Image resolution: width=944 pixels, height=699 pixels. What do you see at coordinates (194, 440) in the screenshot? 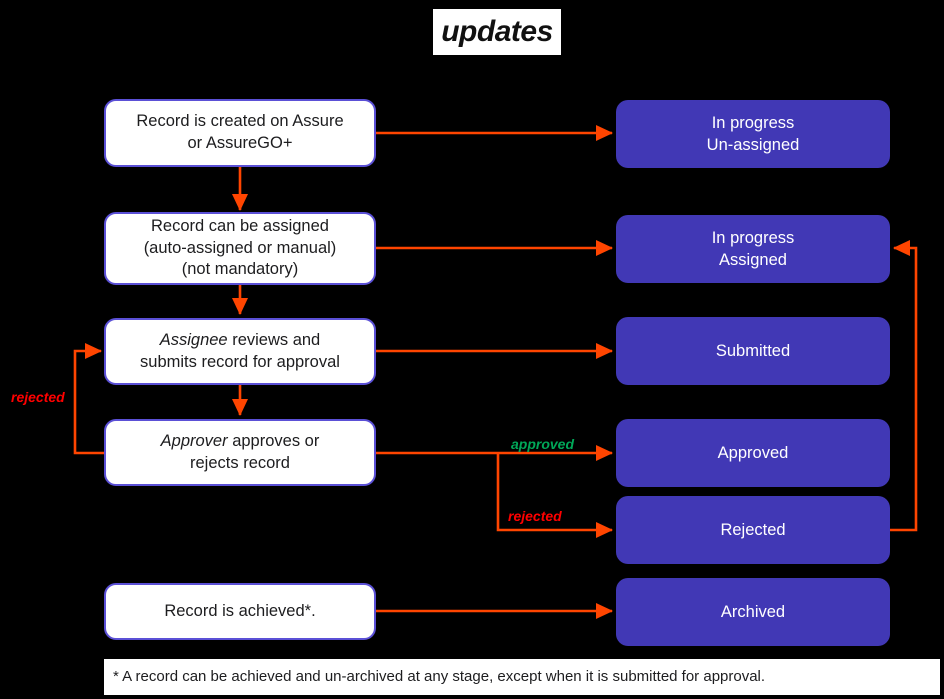
I see `process-emphasis-role: Approver` at bounding box center [194, 440].